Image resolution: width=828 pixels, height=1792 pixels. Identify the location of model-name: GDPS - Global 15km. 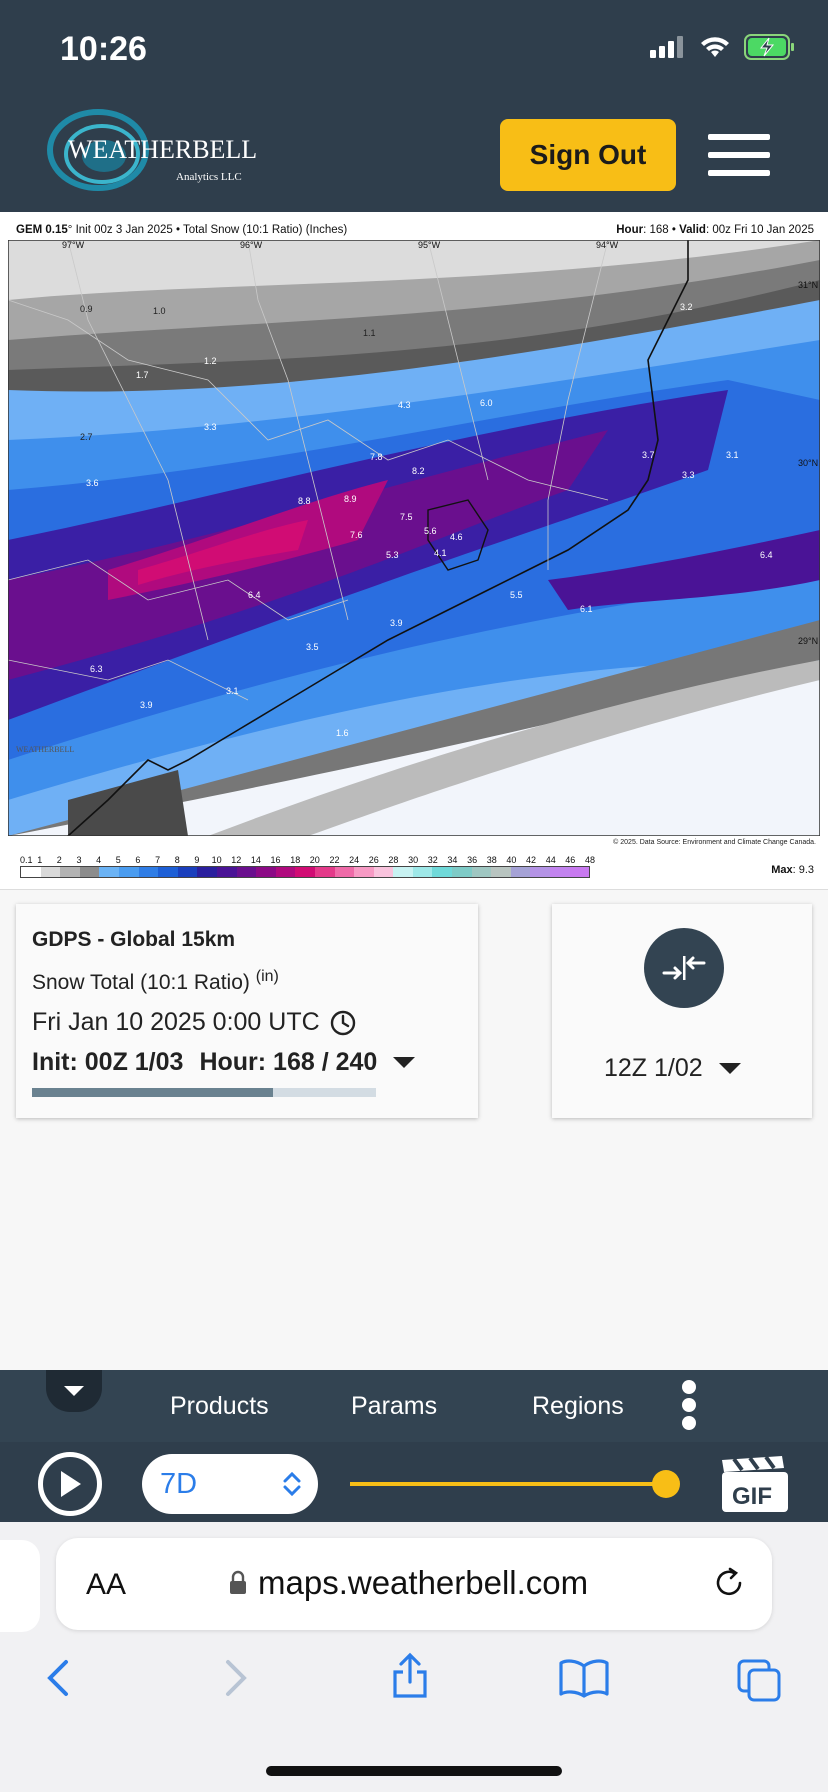
(134, 939).